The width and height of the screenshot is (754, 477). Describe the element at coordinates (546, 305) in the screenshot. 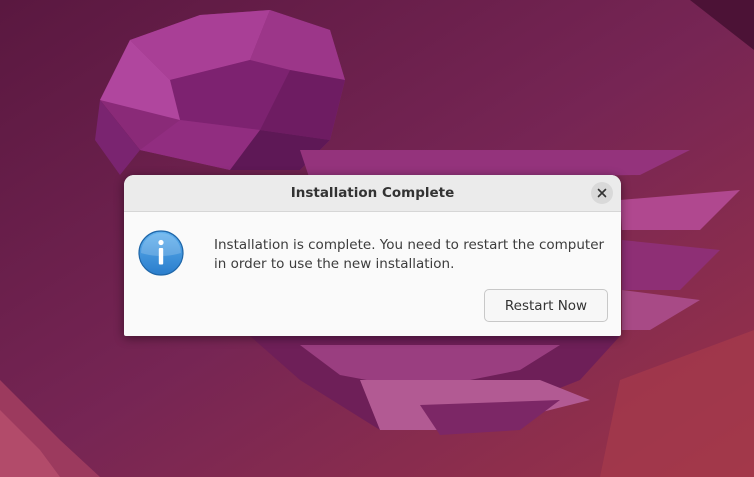

I see `restart-now-button: Restart Now` at that location.